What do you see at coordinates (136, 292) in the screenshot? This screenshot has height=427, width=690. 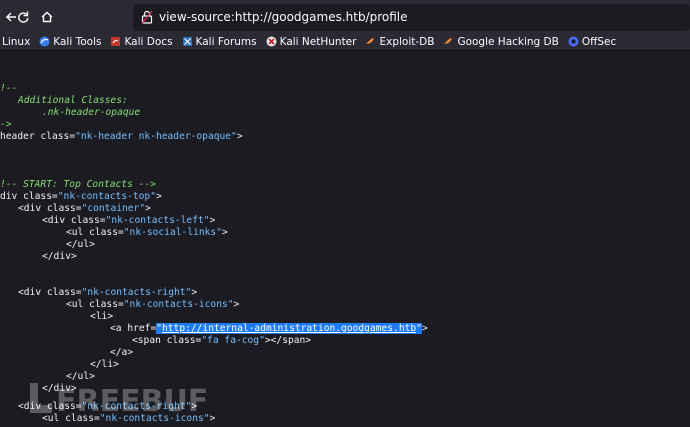 I see `attr-value: "nk-contacts-right"` at bounding box center [136, 292].